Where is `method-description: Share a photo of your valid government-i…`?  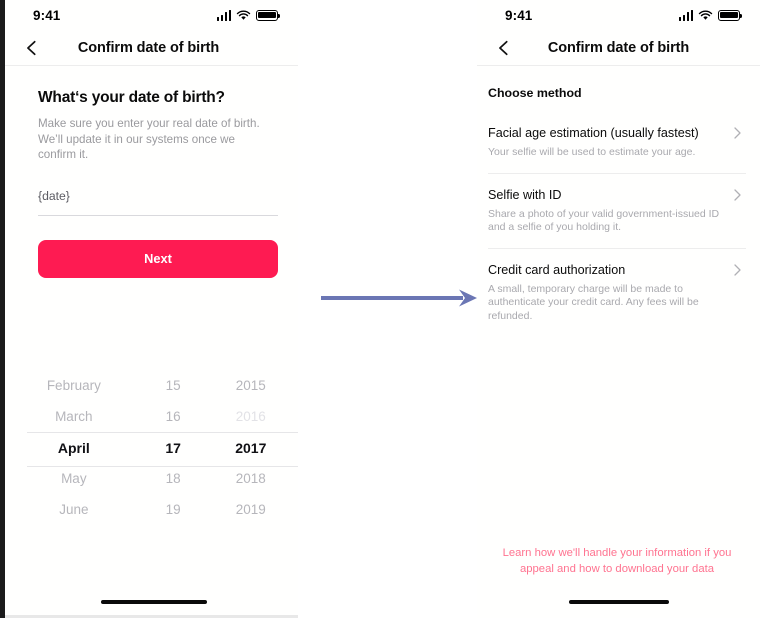
method-description: Share a photo of your valid government-i… is located at coordinates (604, 220).